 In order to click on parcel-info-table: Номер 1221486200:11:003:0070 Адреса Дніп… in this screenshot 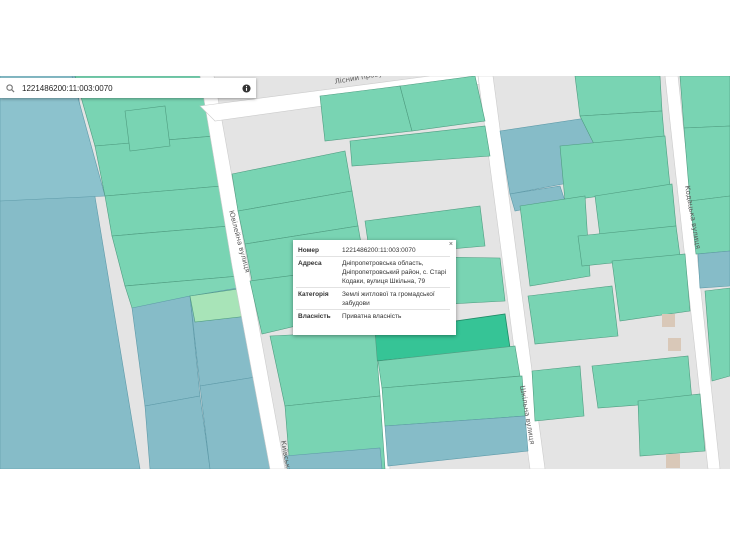, I will do `click(373, 283)`.